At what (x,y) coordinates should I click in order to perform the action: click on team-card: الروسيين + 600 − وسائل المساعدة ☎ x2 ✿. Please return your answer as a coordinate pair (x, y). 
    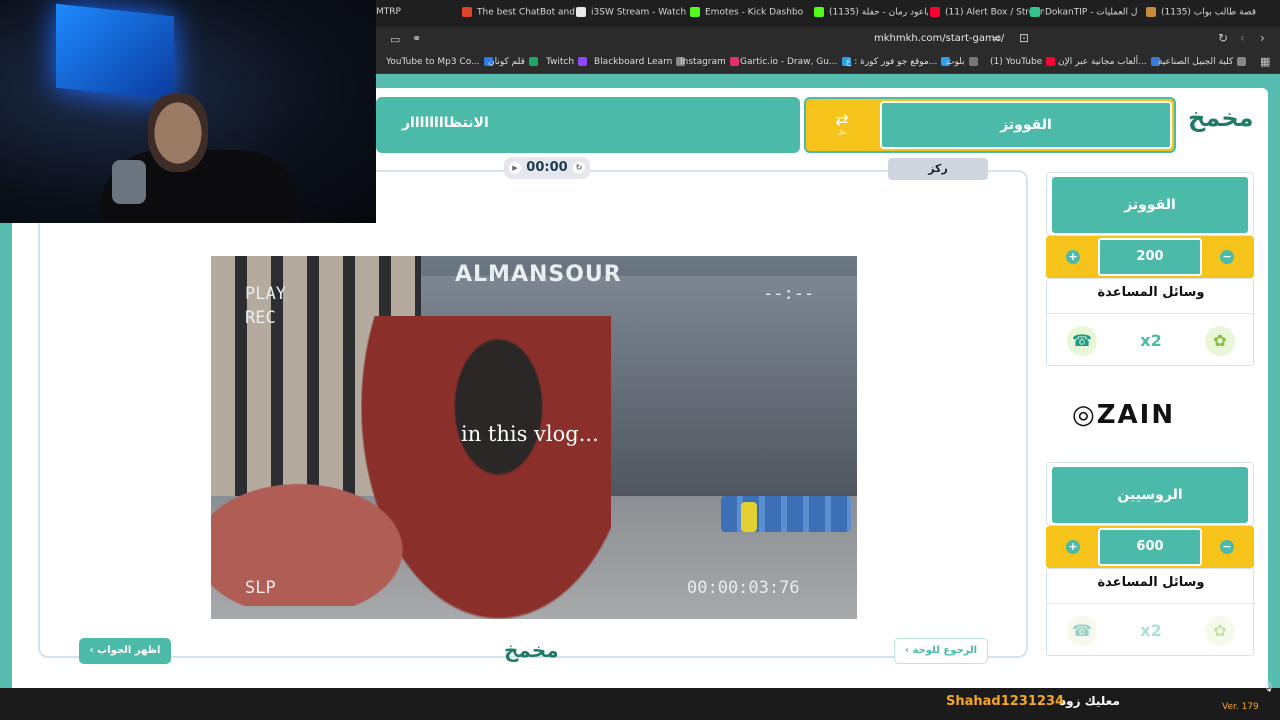
    Looking at the image, I should click on (1150, 560).